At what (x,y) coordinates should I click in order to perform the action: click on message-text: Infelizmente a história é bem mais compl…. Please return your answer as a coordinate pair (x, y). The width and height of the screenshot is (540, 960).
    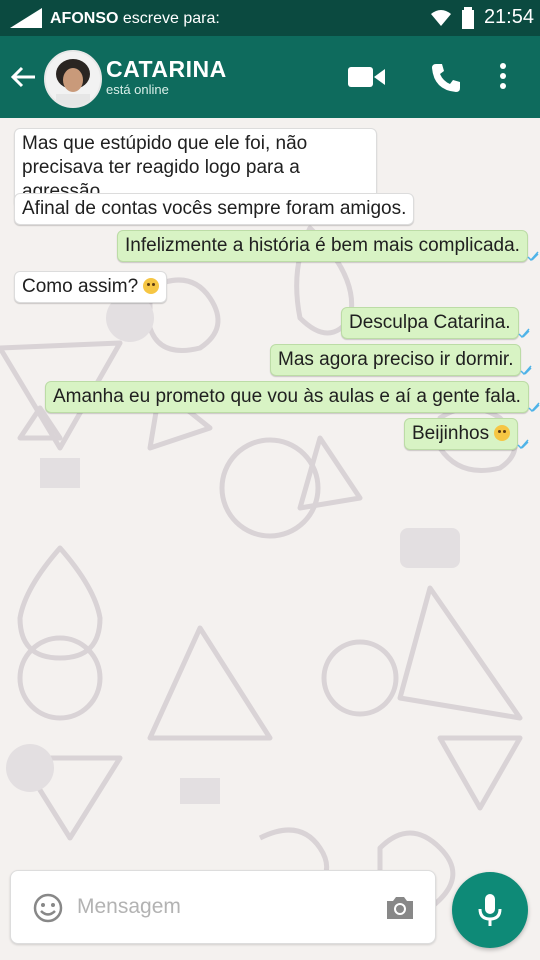
    Looking at the image, I should click on (322, 245).